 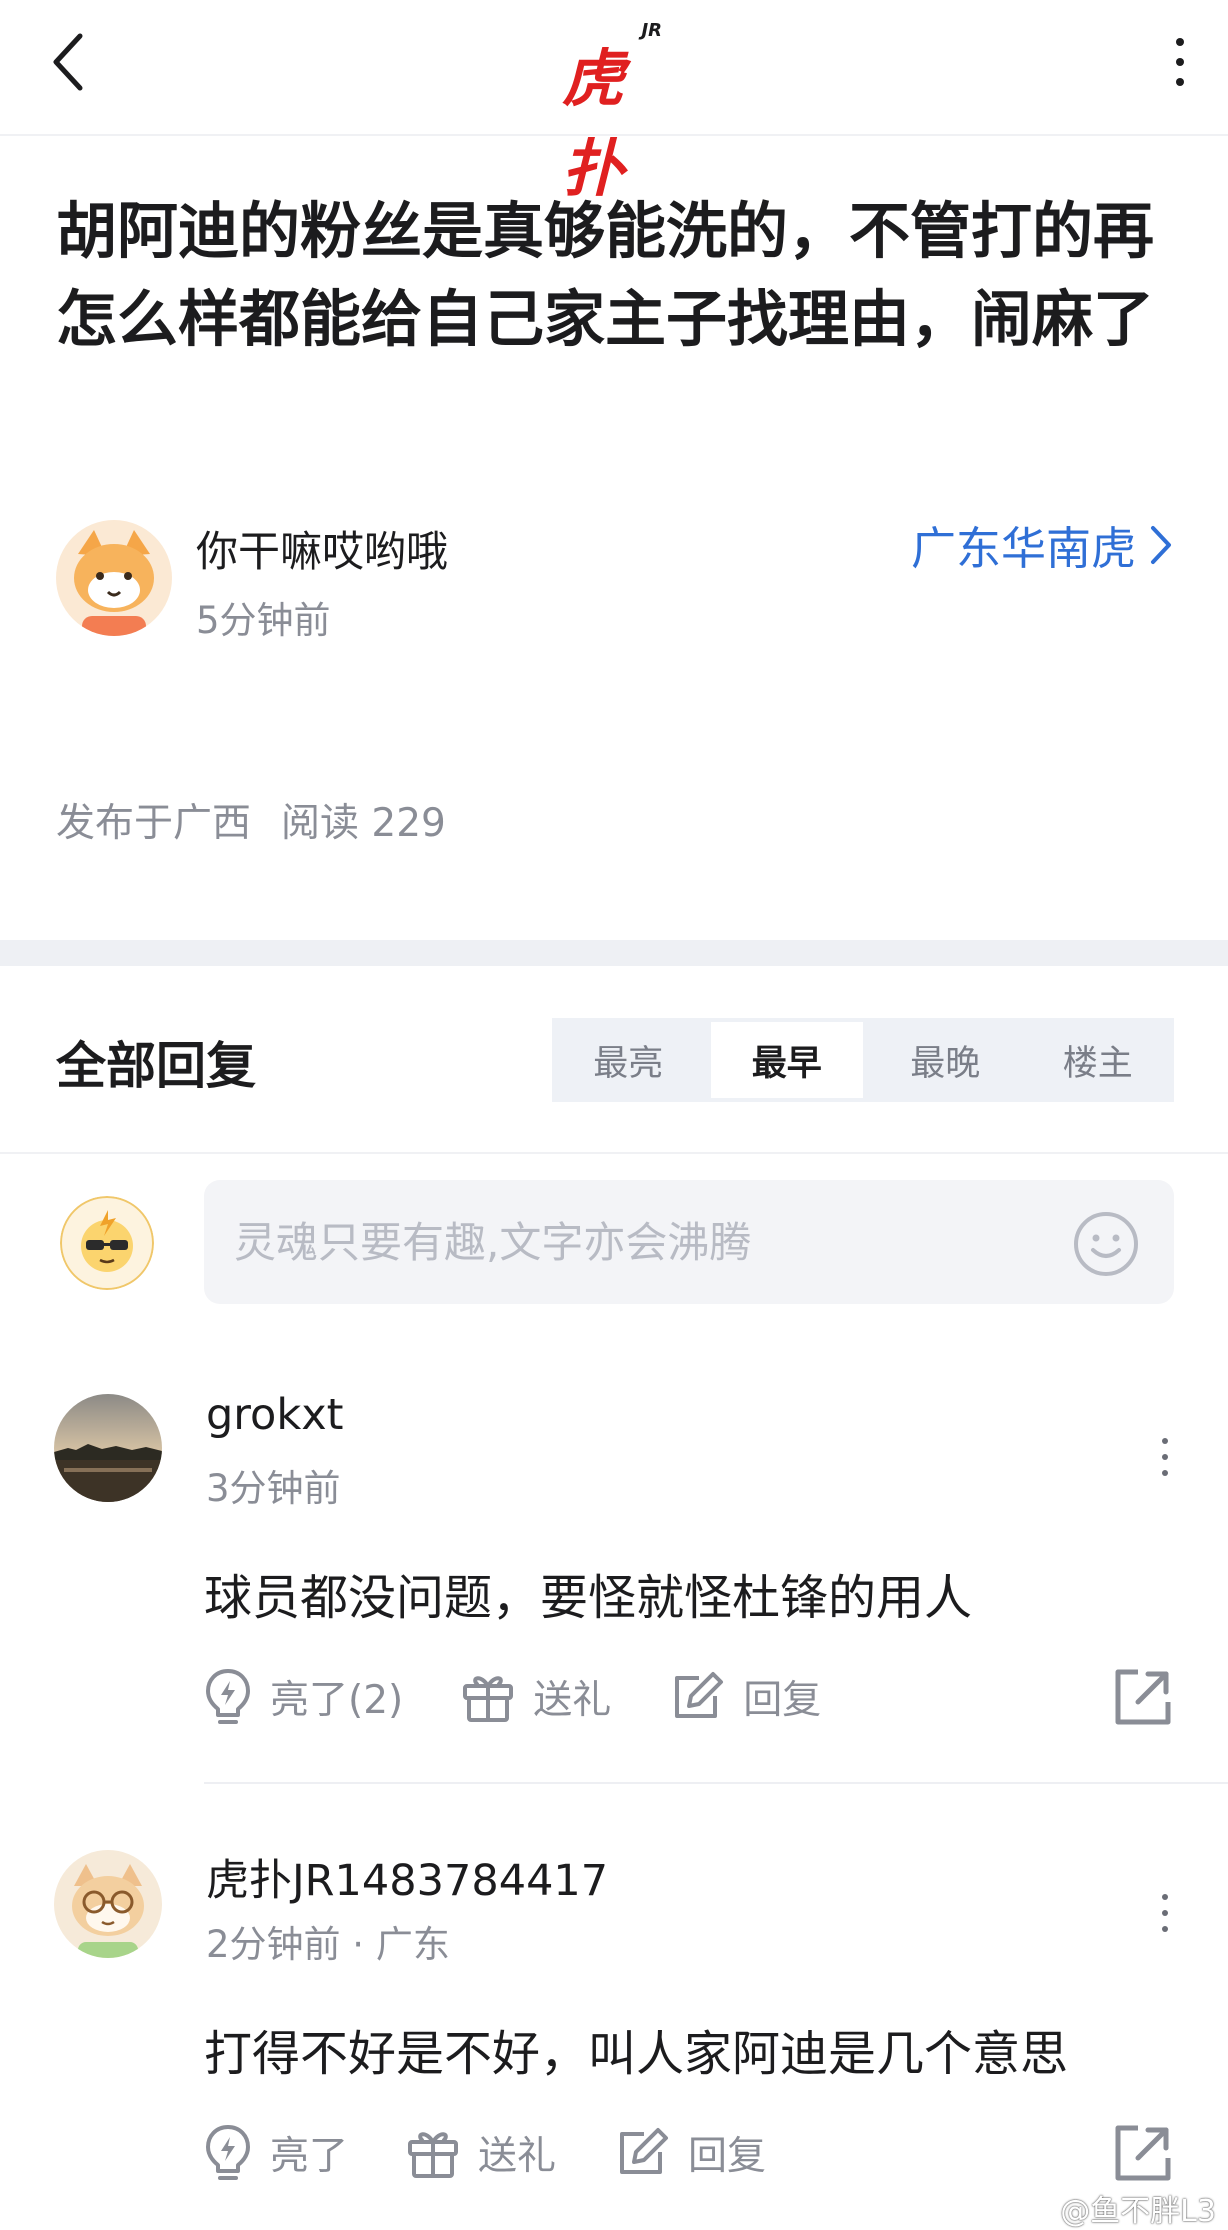 I want to click on back-arrow-icon, so click(x=68, y=62).